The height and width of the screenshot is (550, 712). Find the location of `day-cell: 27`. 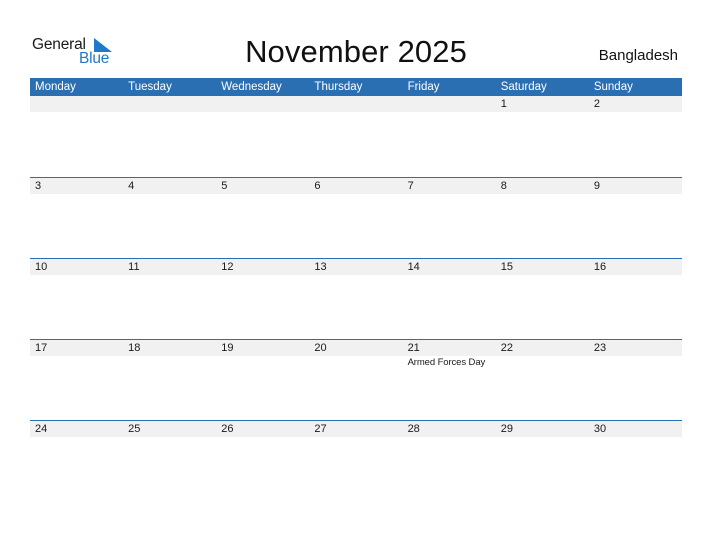

day-cell: 27 is located at coordinates (355, 461).